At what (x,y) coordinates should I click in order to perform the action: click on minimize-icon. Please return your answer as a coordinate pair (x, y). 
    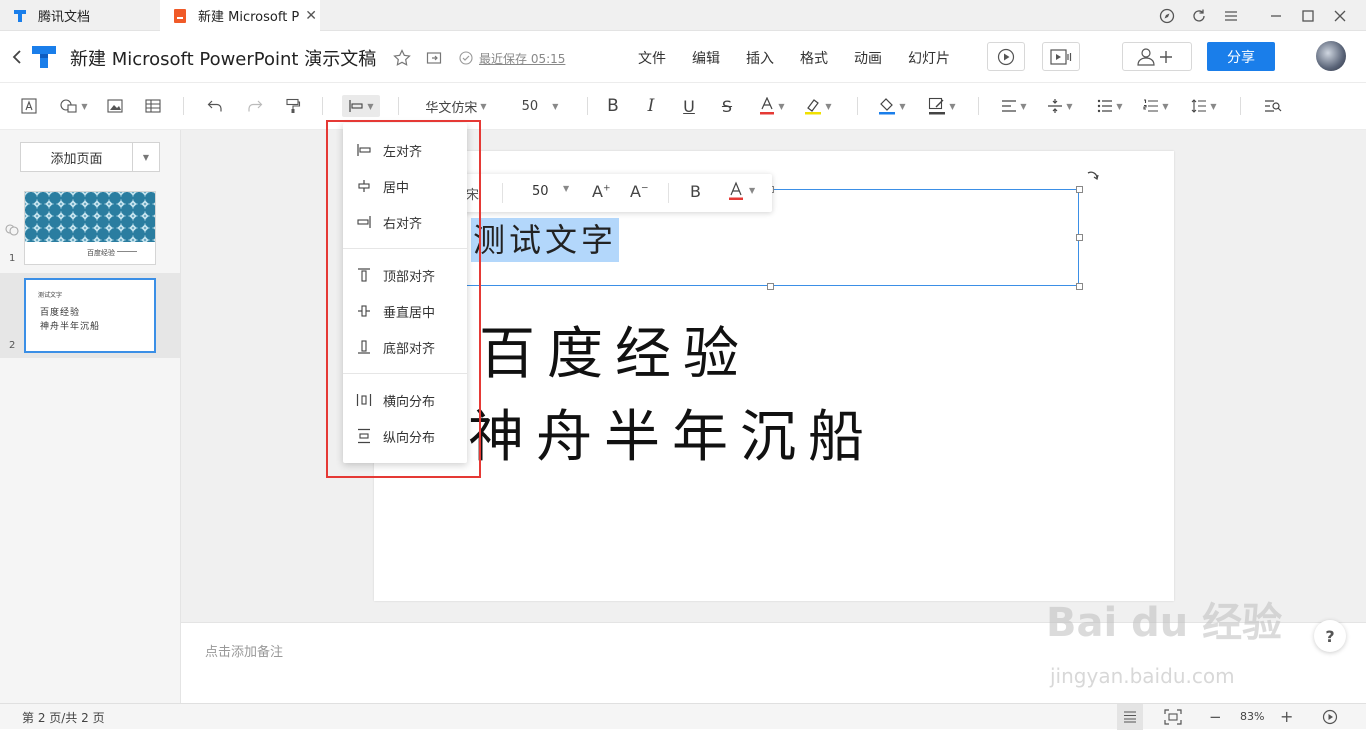
    Looking at the image, I should click on (1276, 16).